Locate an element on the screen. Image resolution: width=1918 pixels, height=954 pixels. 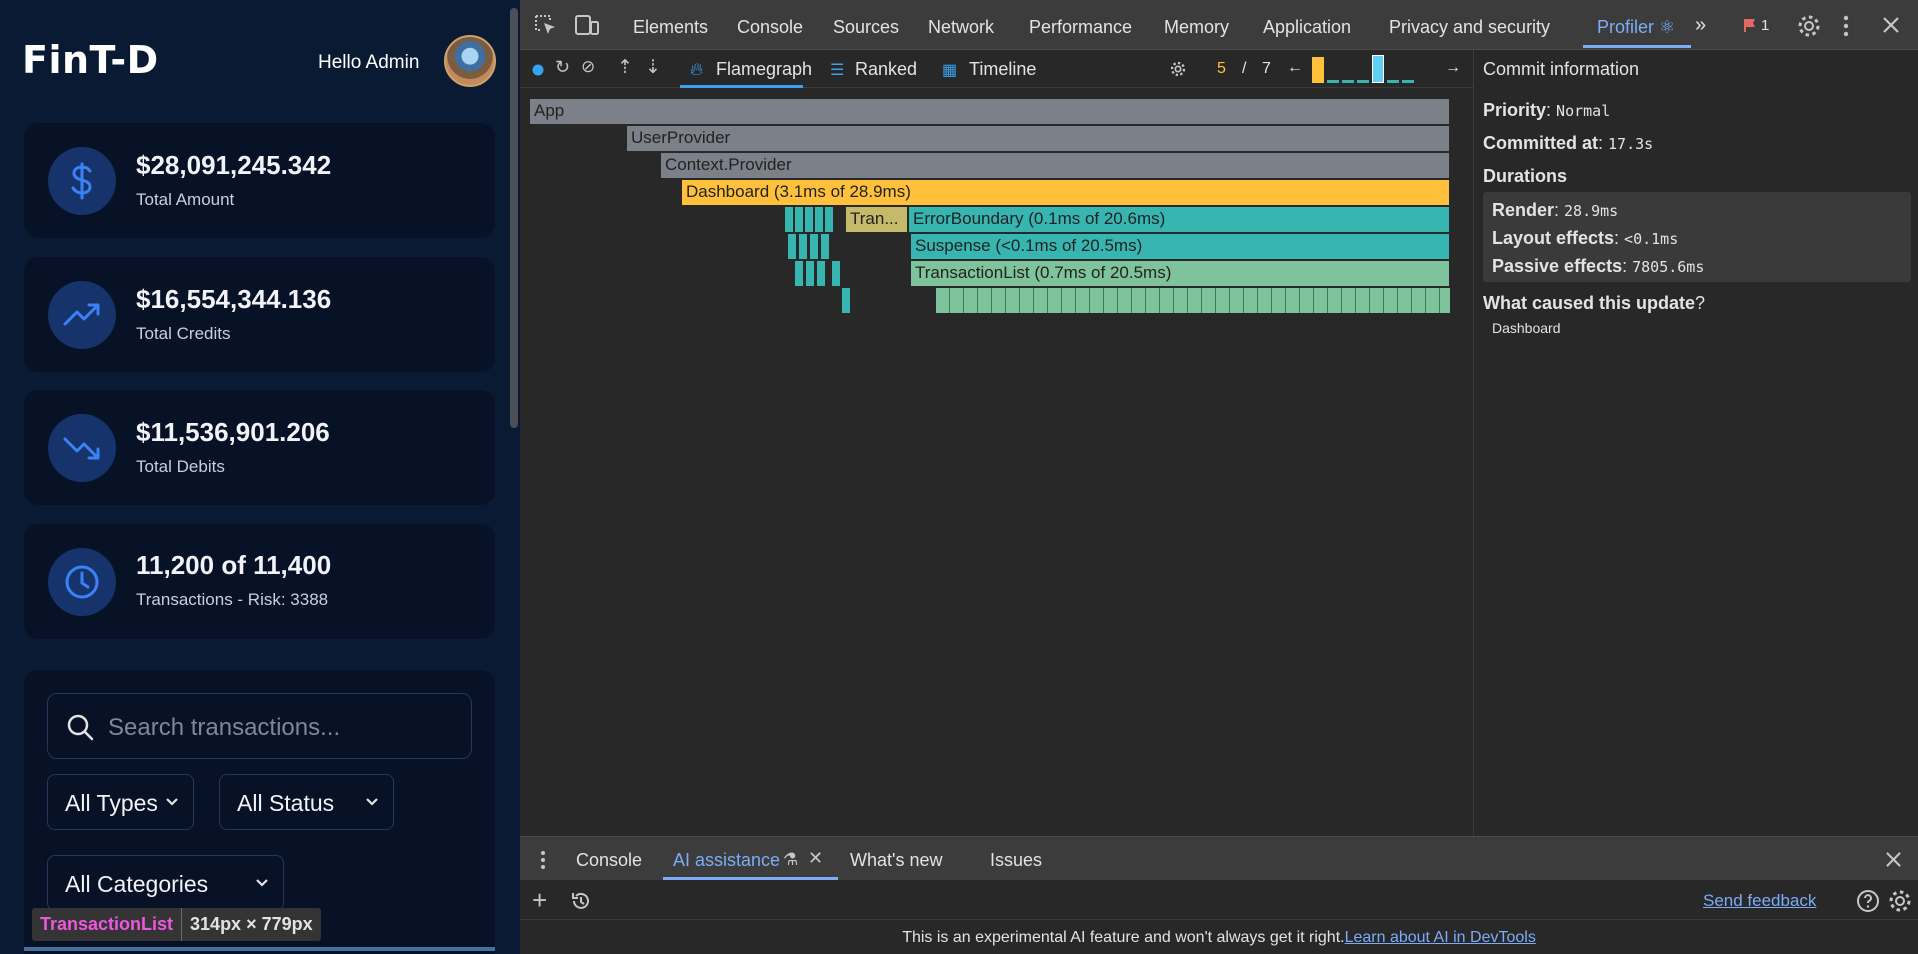
close-tab-icon: ✕ is located at coordinates (815, 858).